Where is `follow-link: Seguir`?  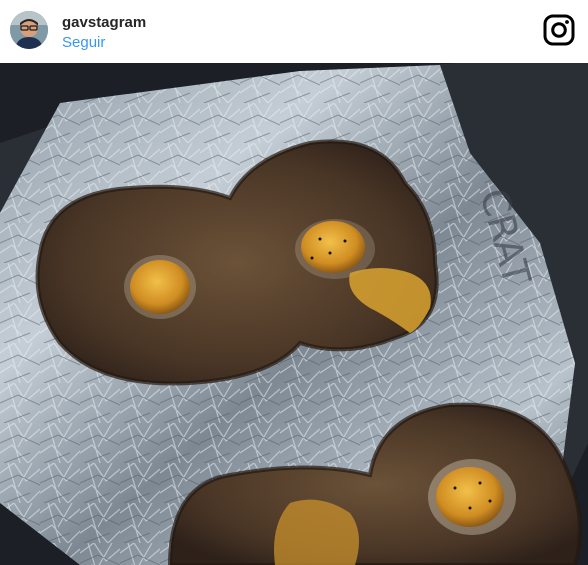 follow-link: Seguir is located at coordinates (104, 43).